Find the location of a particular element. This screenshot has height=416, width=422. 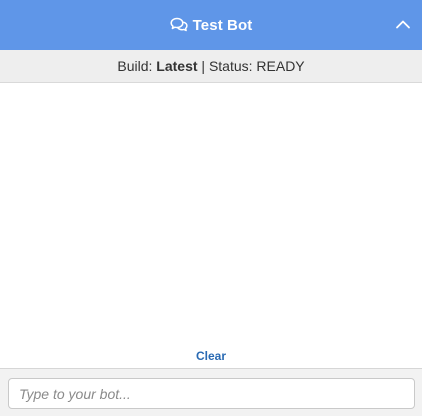

composer-area is located at coordinates (211, 392).